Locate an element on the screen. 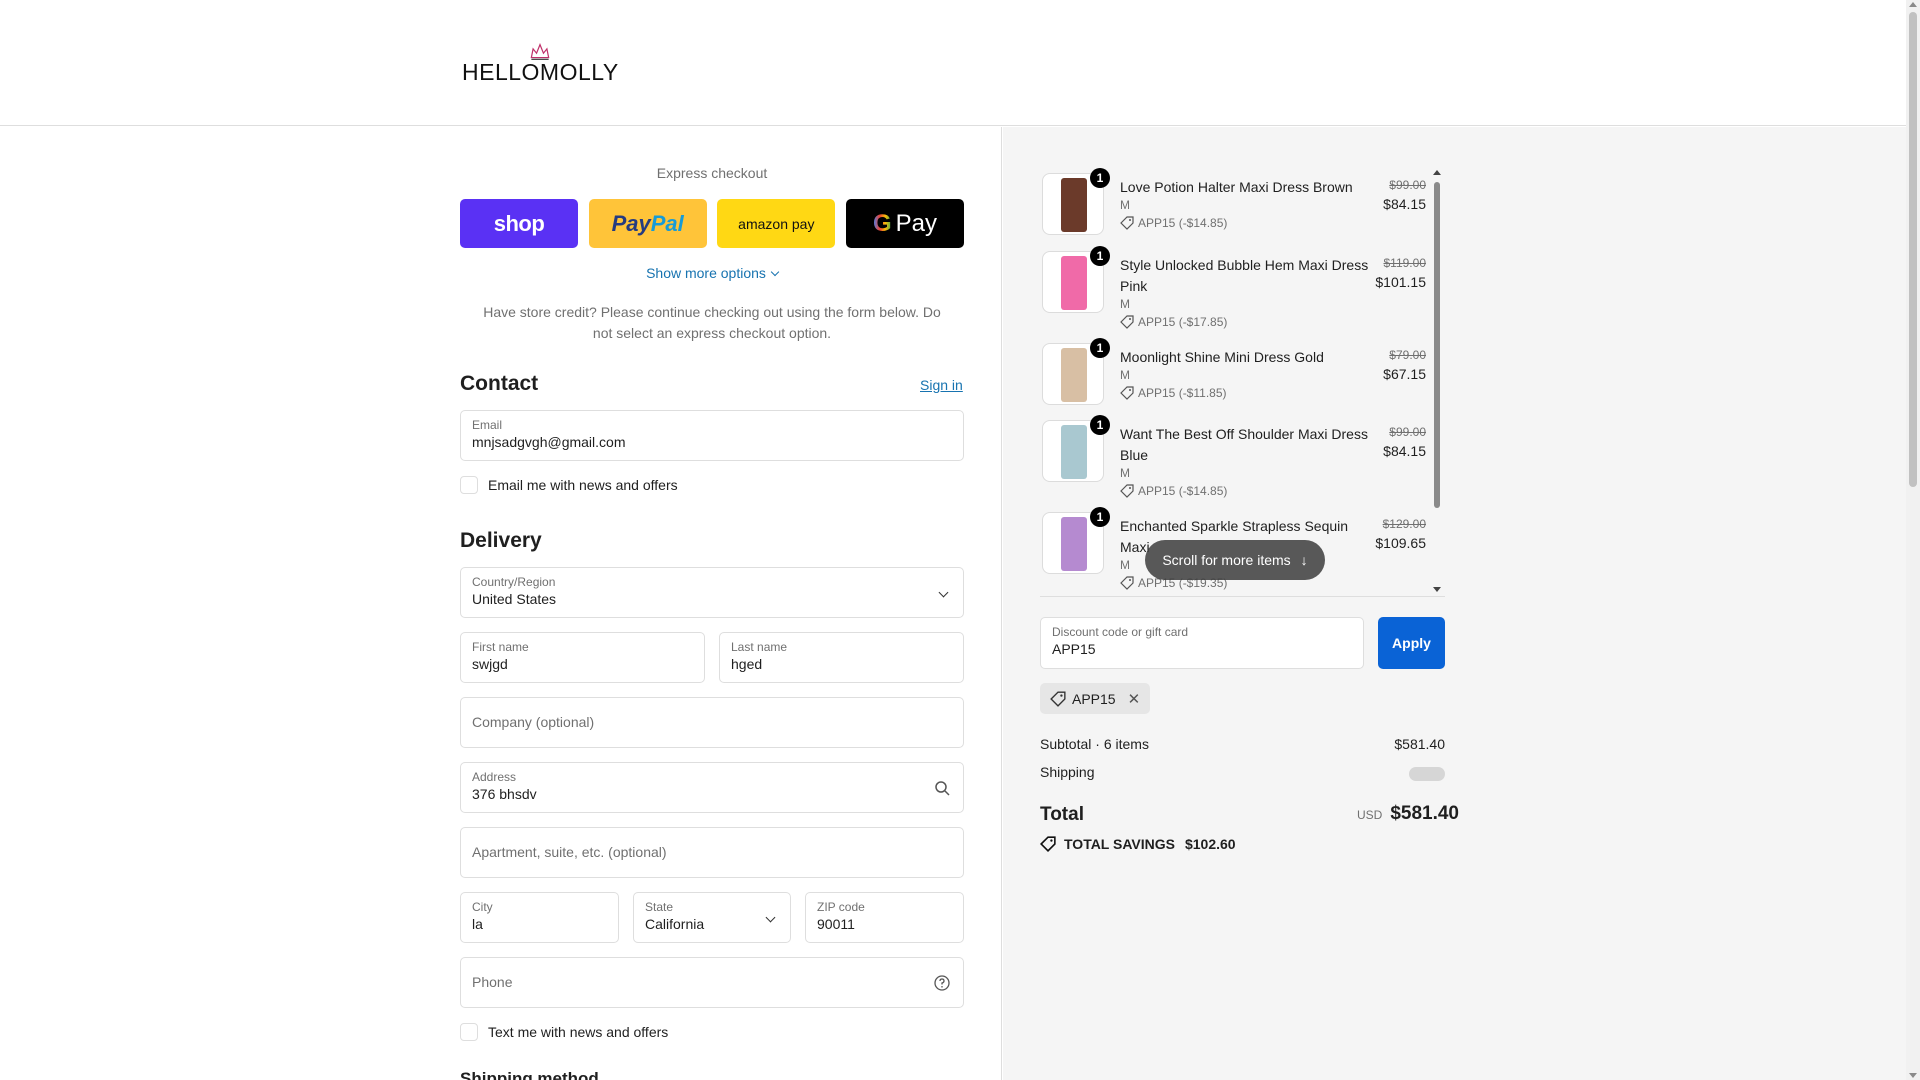  google-pay-button: G Pay is located at coordinates (904, 223).